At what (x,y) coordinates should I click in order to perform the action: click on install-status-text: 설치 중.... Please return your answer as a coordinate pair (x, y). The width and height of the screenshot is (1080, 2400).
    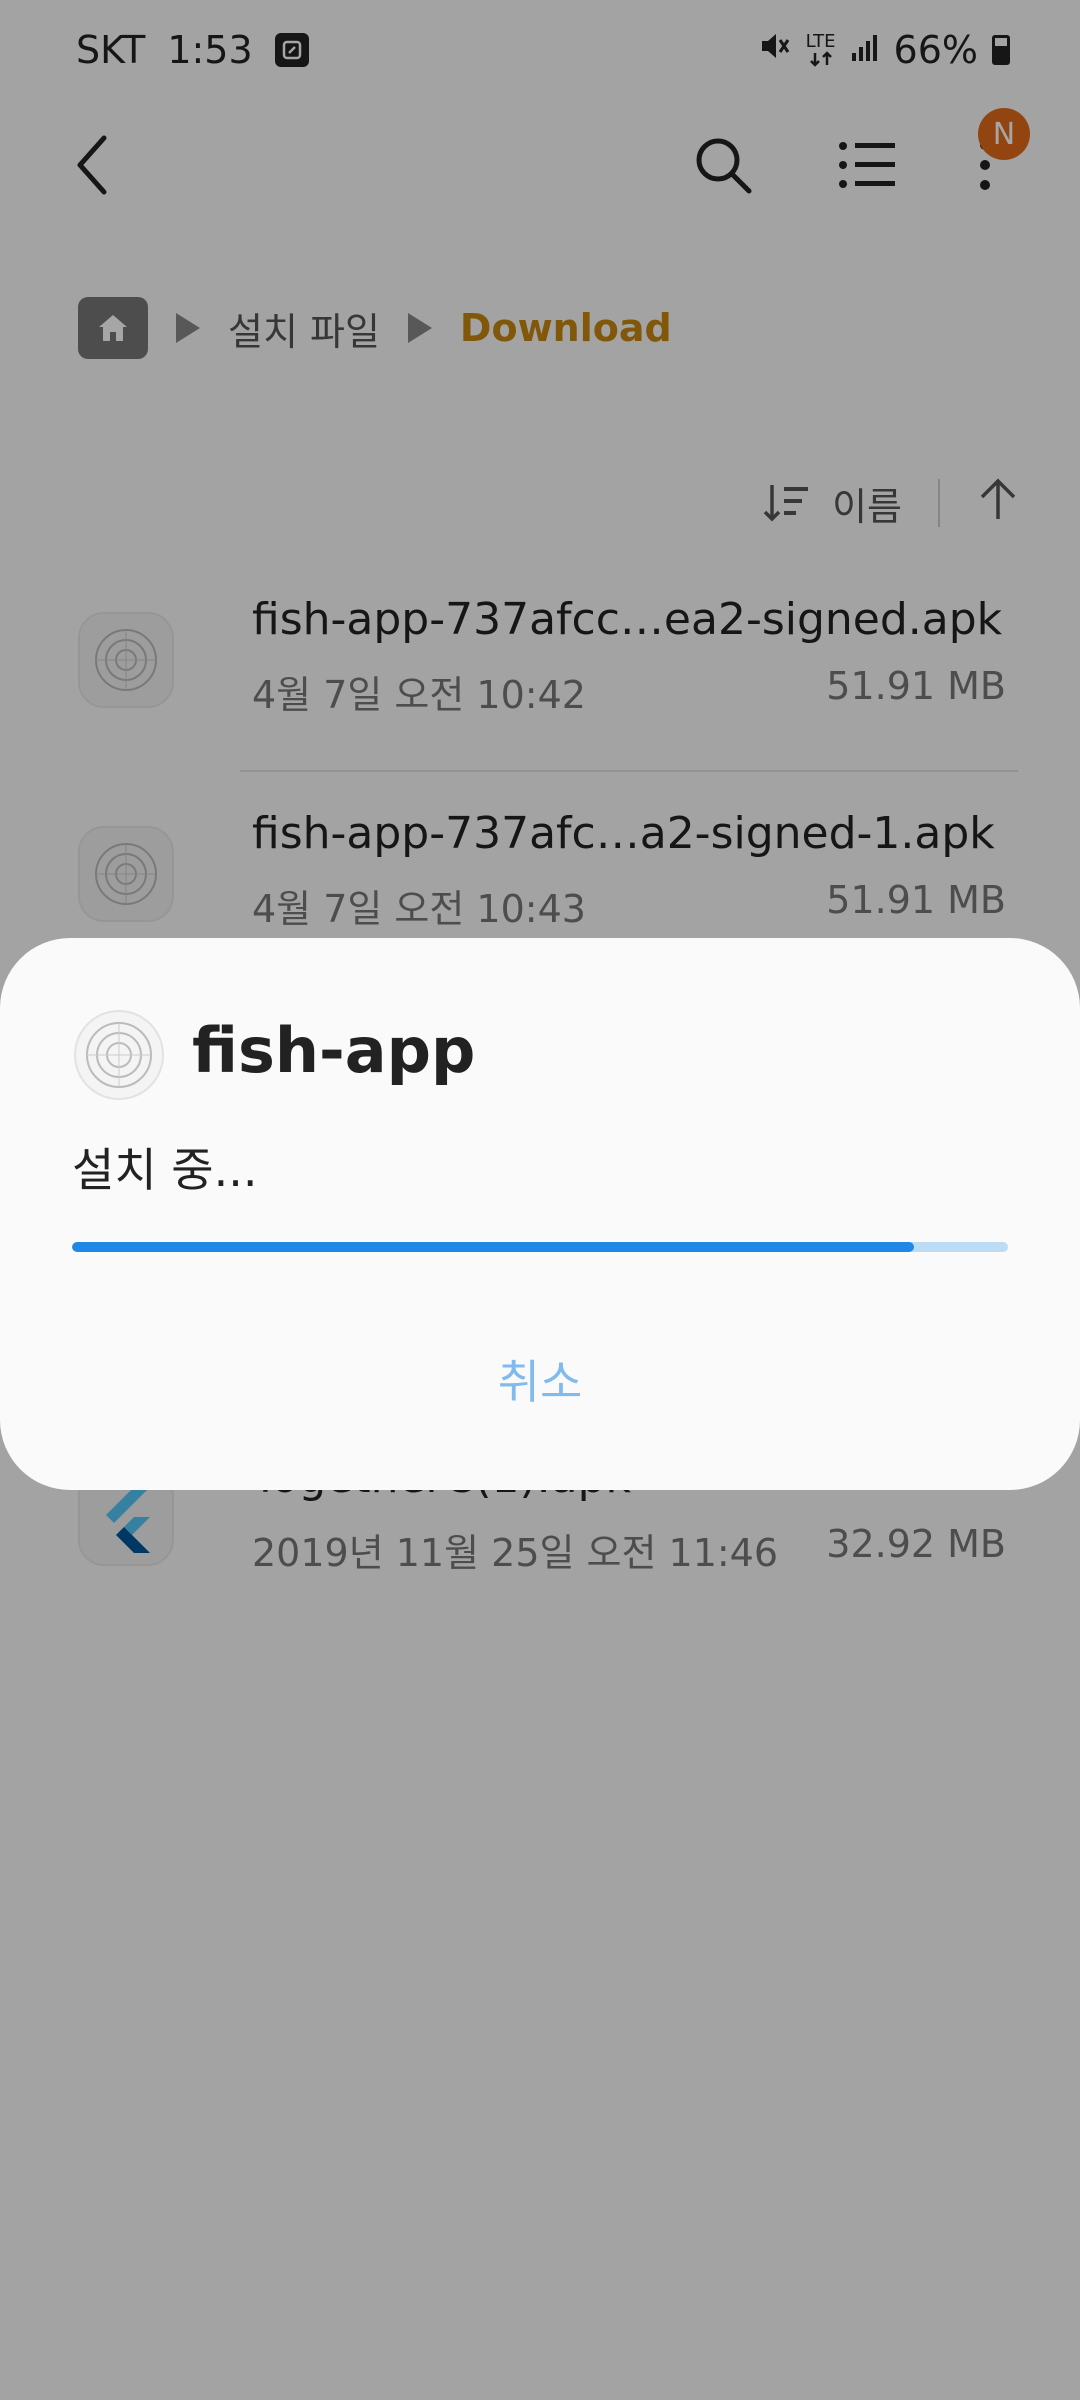
    Looking at the image, I should click on (165, 1170).